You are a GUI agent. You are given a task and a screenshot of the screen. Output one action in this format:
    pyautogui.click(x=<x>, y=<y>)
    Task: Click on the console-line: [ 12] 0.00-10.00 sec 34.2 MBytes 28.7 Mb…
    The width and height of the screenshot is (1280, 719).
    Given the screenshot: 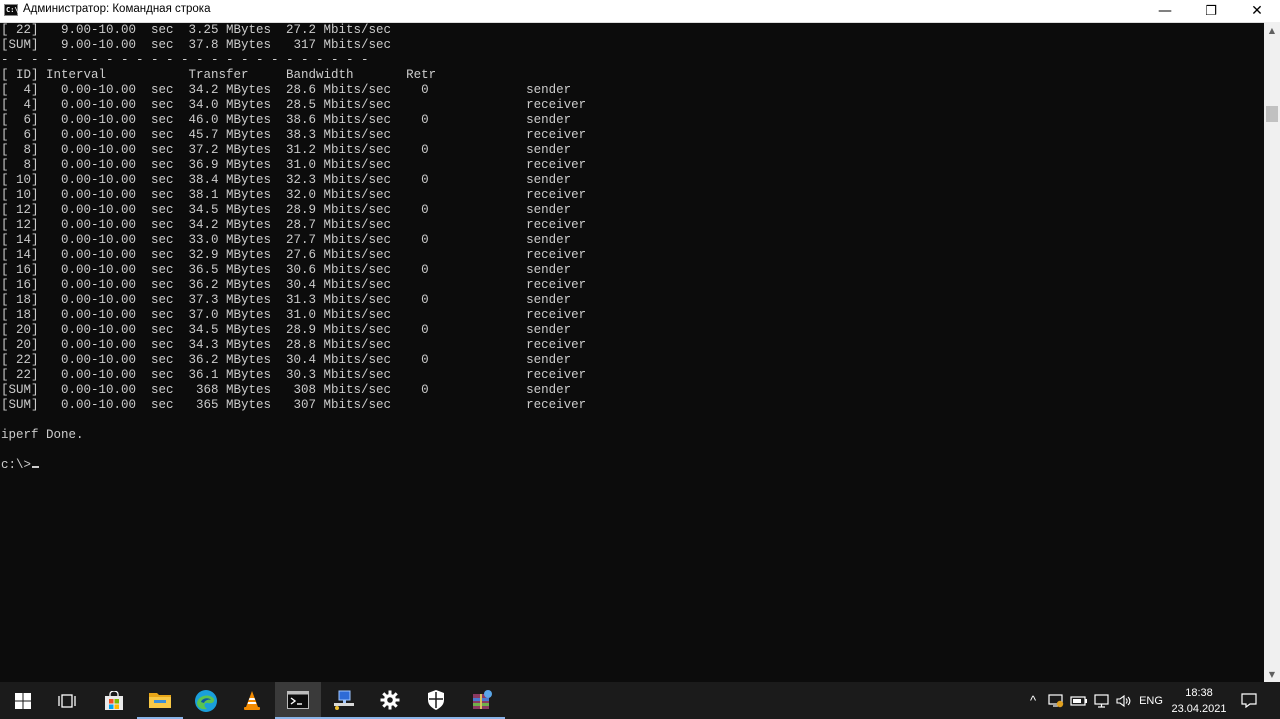 What is the action you would take?
    pyautogui.click(x=294, y=225)
    